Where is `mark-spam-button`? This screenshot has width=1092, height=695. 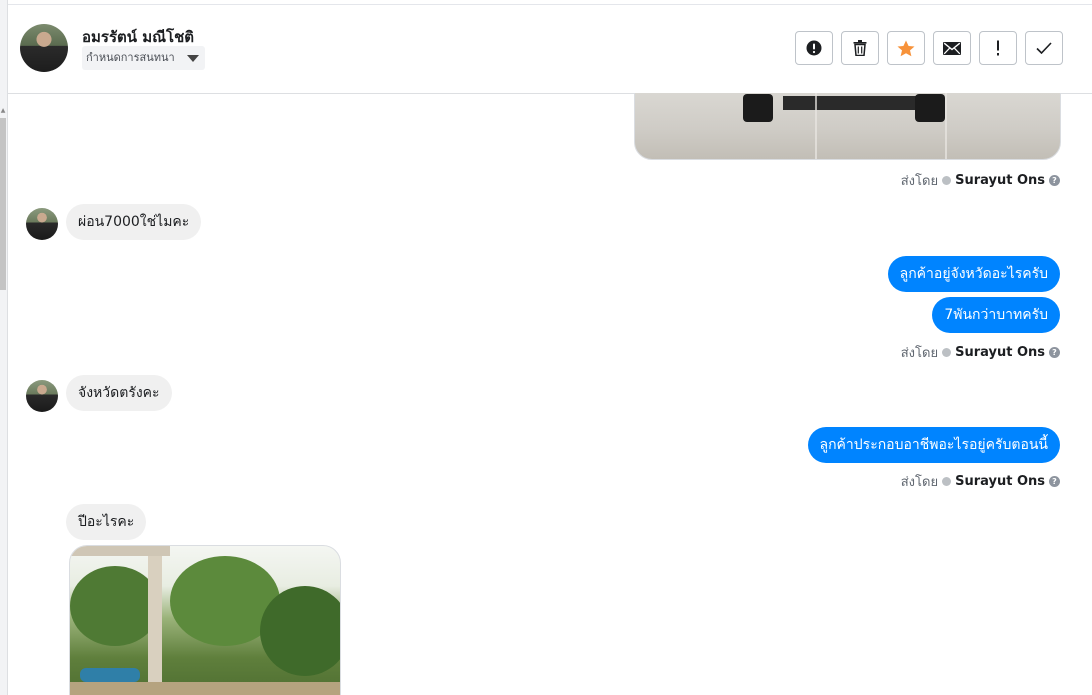
mark-spam-button is located at coordinates (814, 48).